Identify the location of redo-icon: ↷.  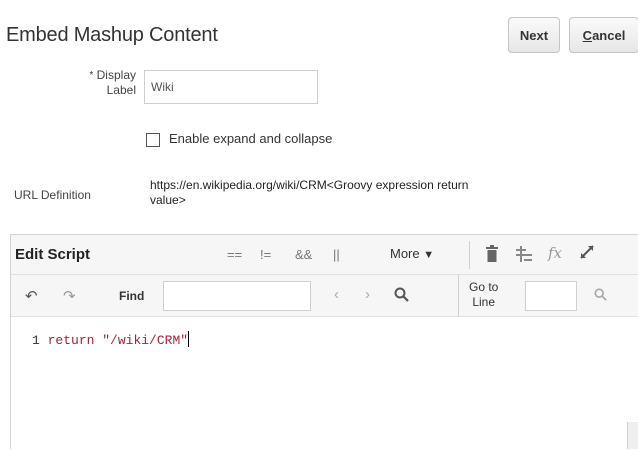
(69, 296).